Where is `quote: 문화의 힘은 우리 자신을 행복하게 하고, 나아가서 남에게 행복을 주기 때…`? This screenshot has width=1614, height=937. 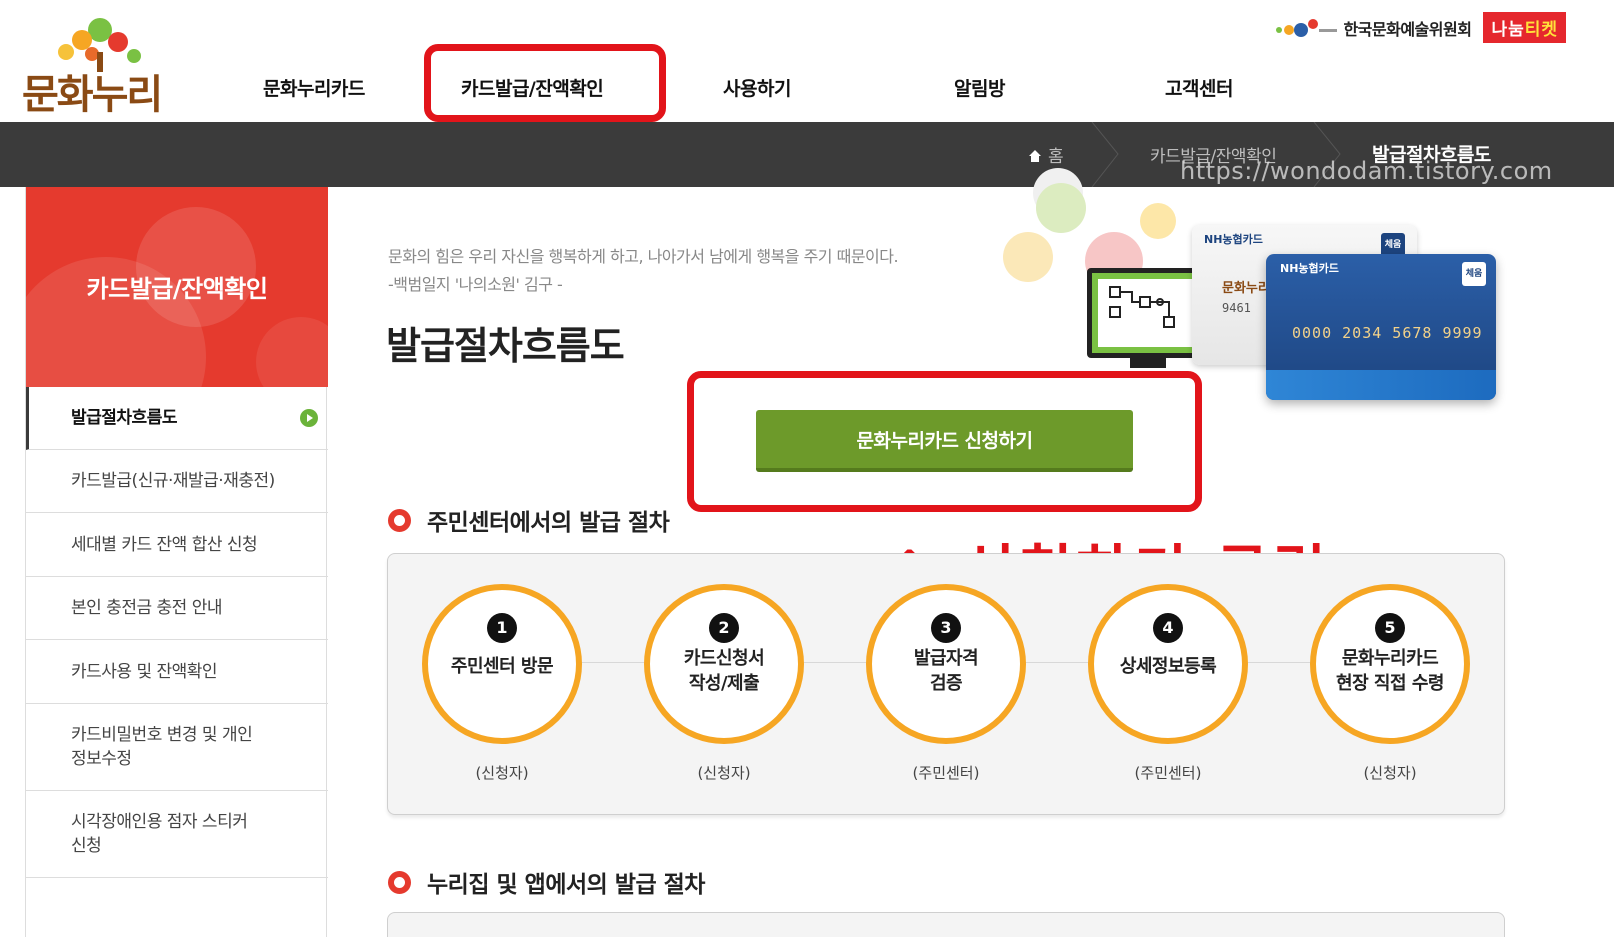 quote: 문화의 힘은 우리 자신을 행복하게 하고, 나아가서 남에게 행복을 주기 때… is located at coordinates (643, 271).